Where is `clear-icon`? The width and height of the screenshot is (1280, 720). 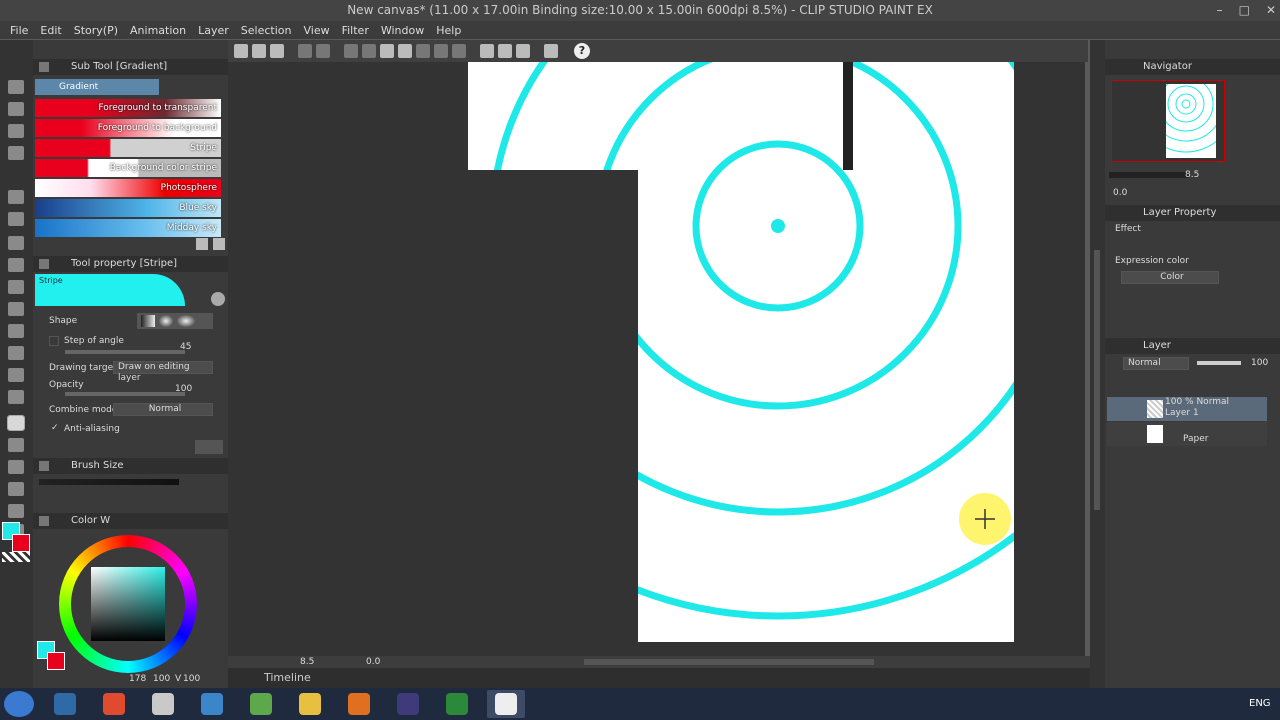
clear-icon is located at coordinates (351, 51).